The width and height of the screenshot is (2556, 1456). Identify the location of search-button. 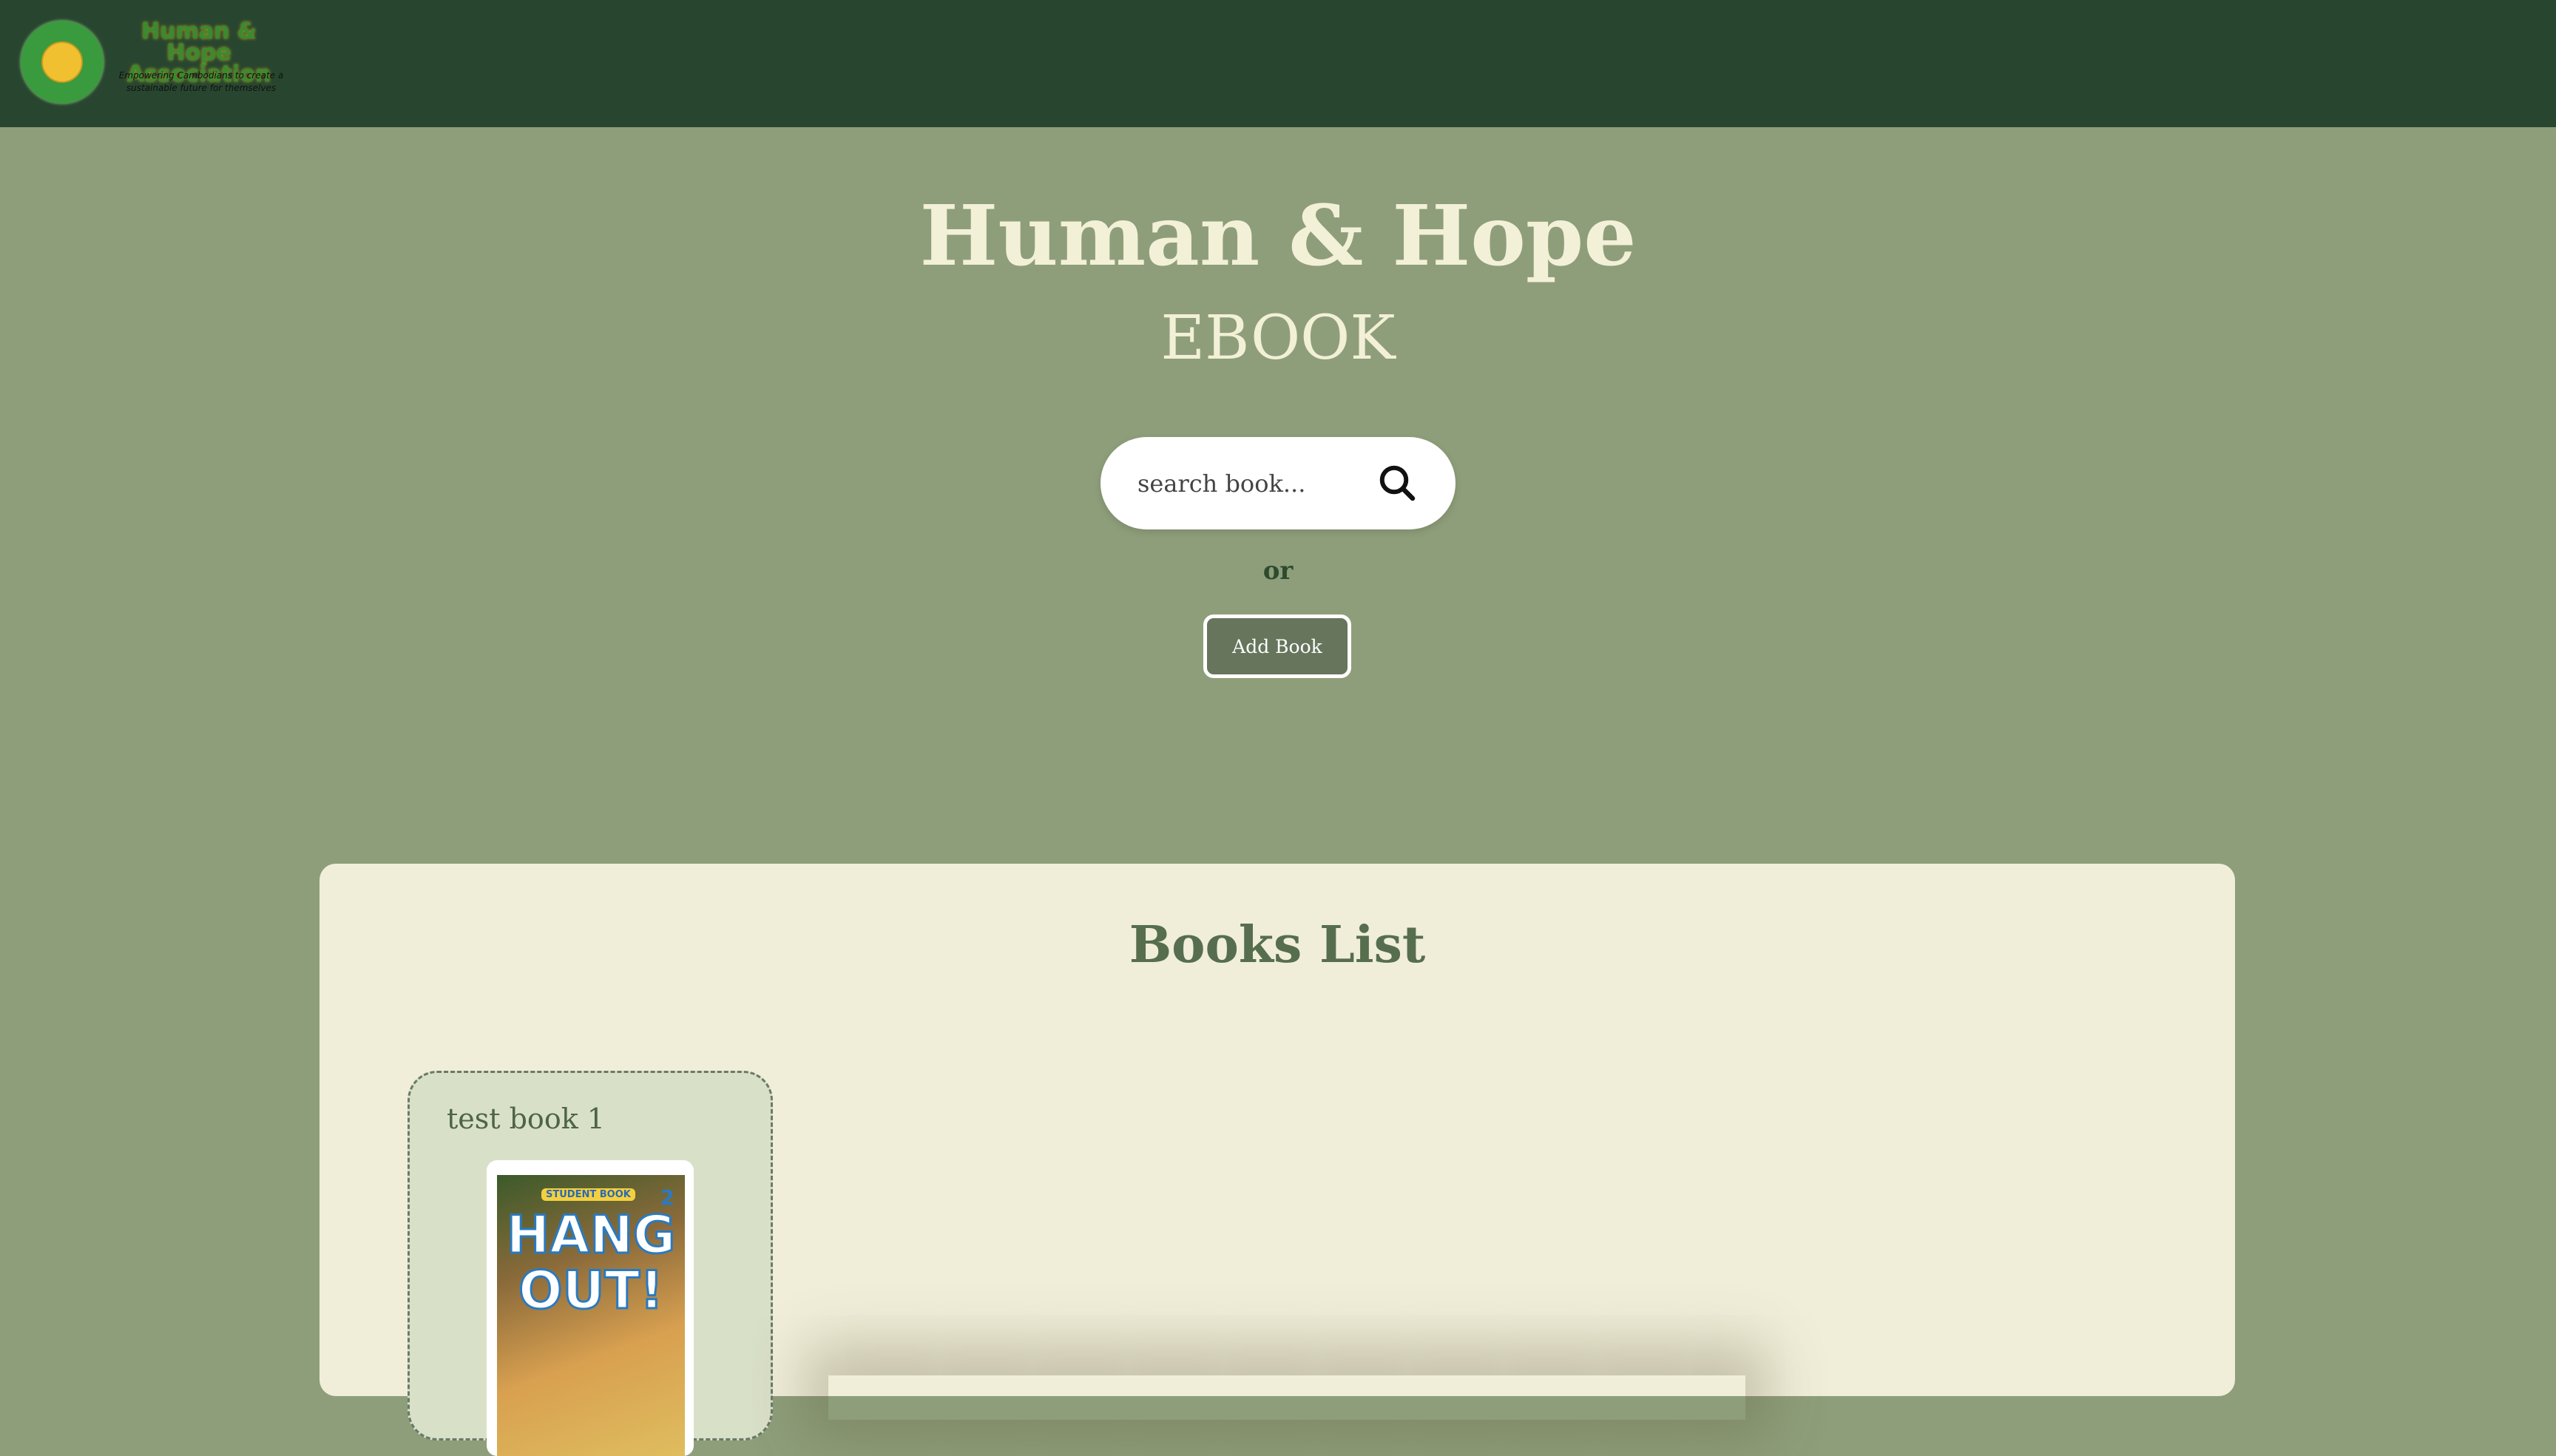
(1398, 484).